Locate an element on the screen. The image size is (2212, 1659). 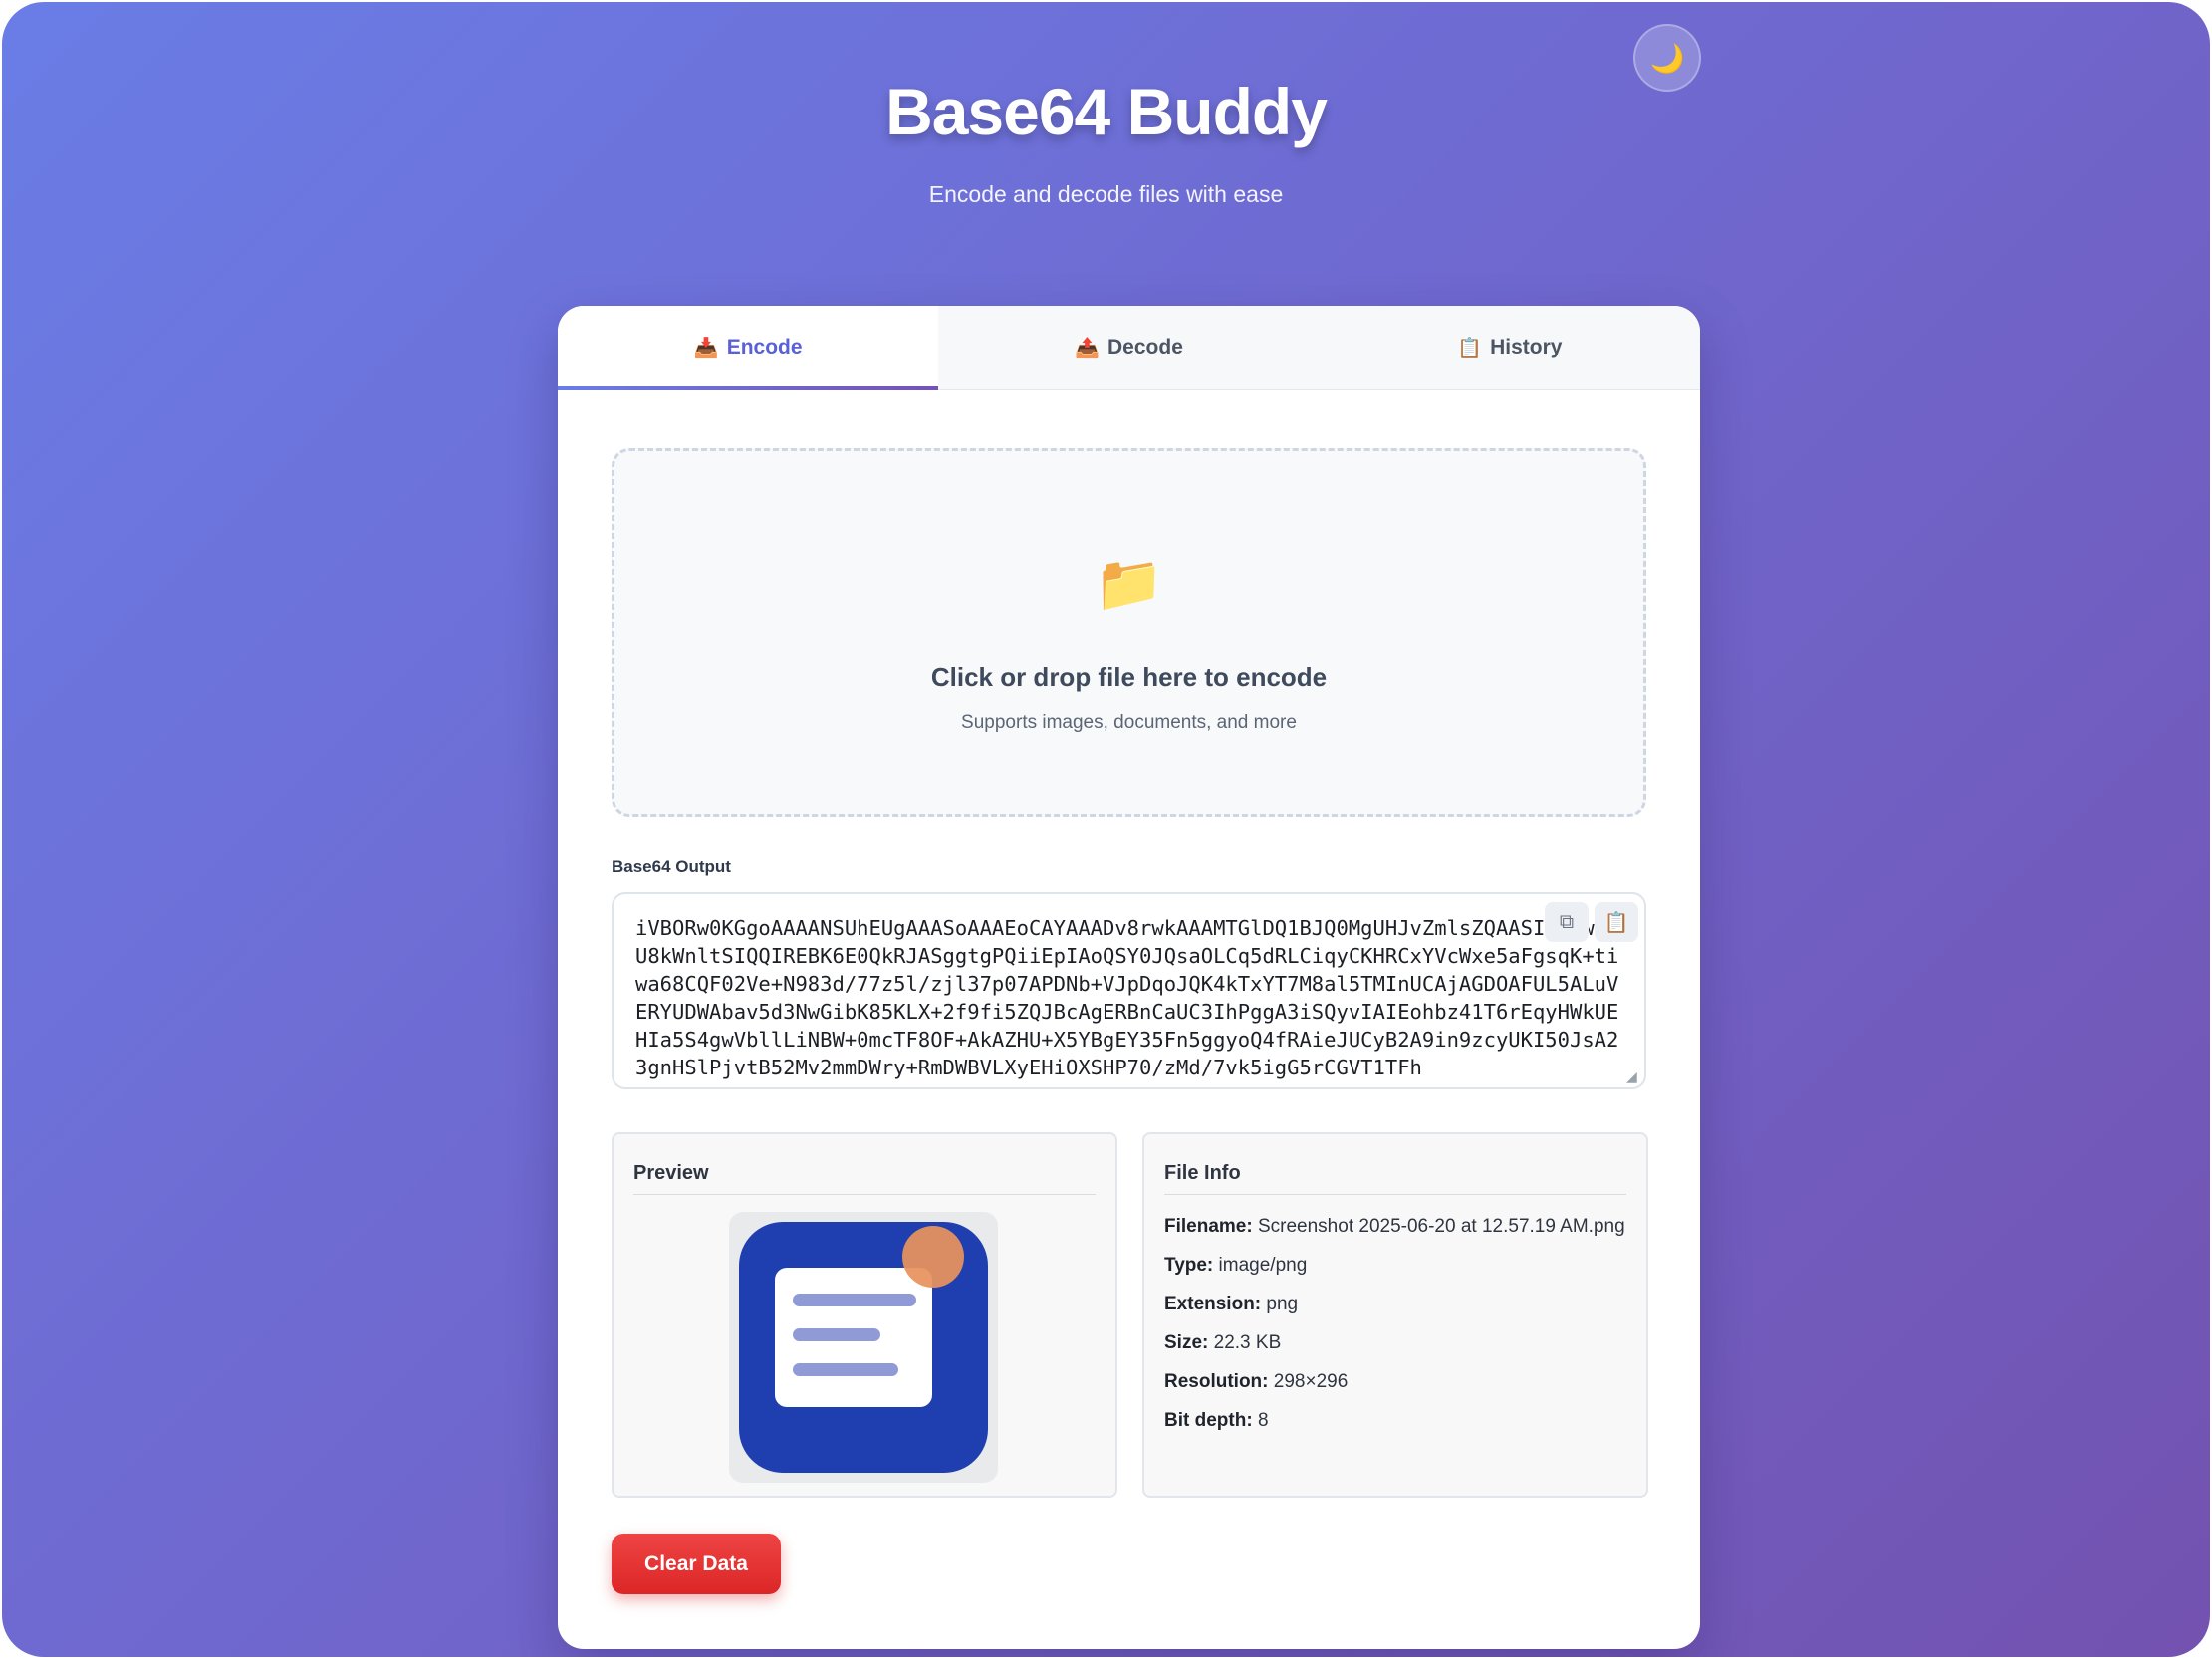
file-info-row-resolution: Resolution: 298×296 is located at coordinates (1397, 1381).